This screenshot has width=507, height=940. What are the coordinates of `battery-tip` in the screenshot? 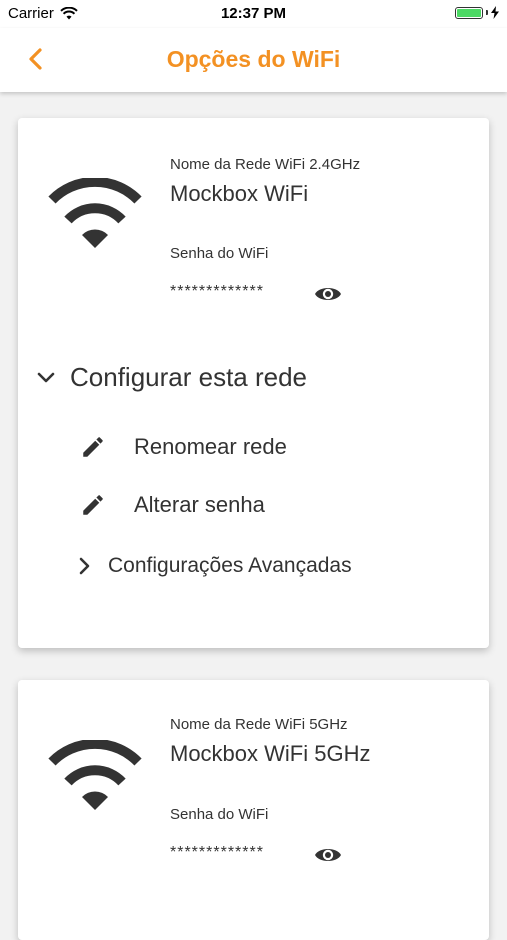 It's located at (487, 12).